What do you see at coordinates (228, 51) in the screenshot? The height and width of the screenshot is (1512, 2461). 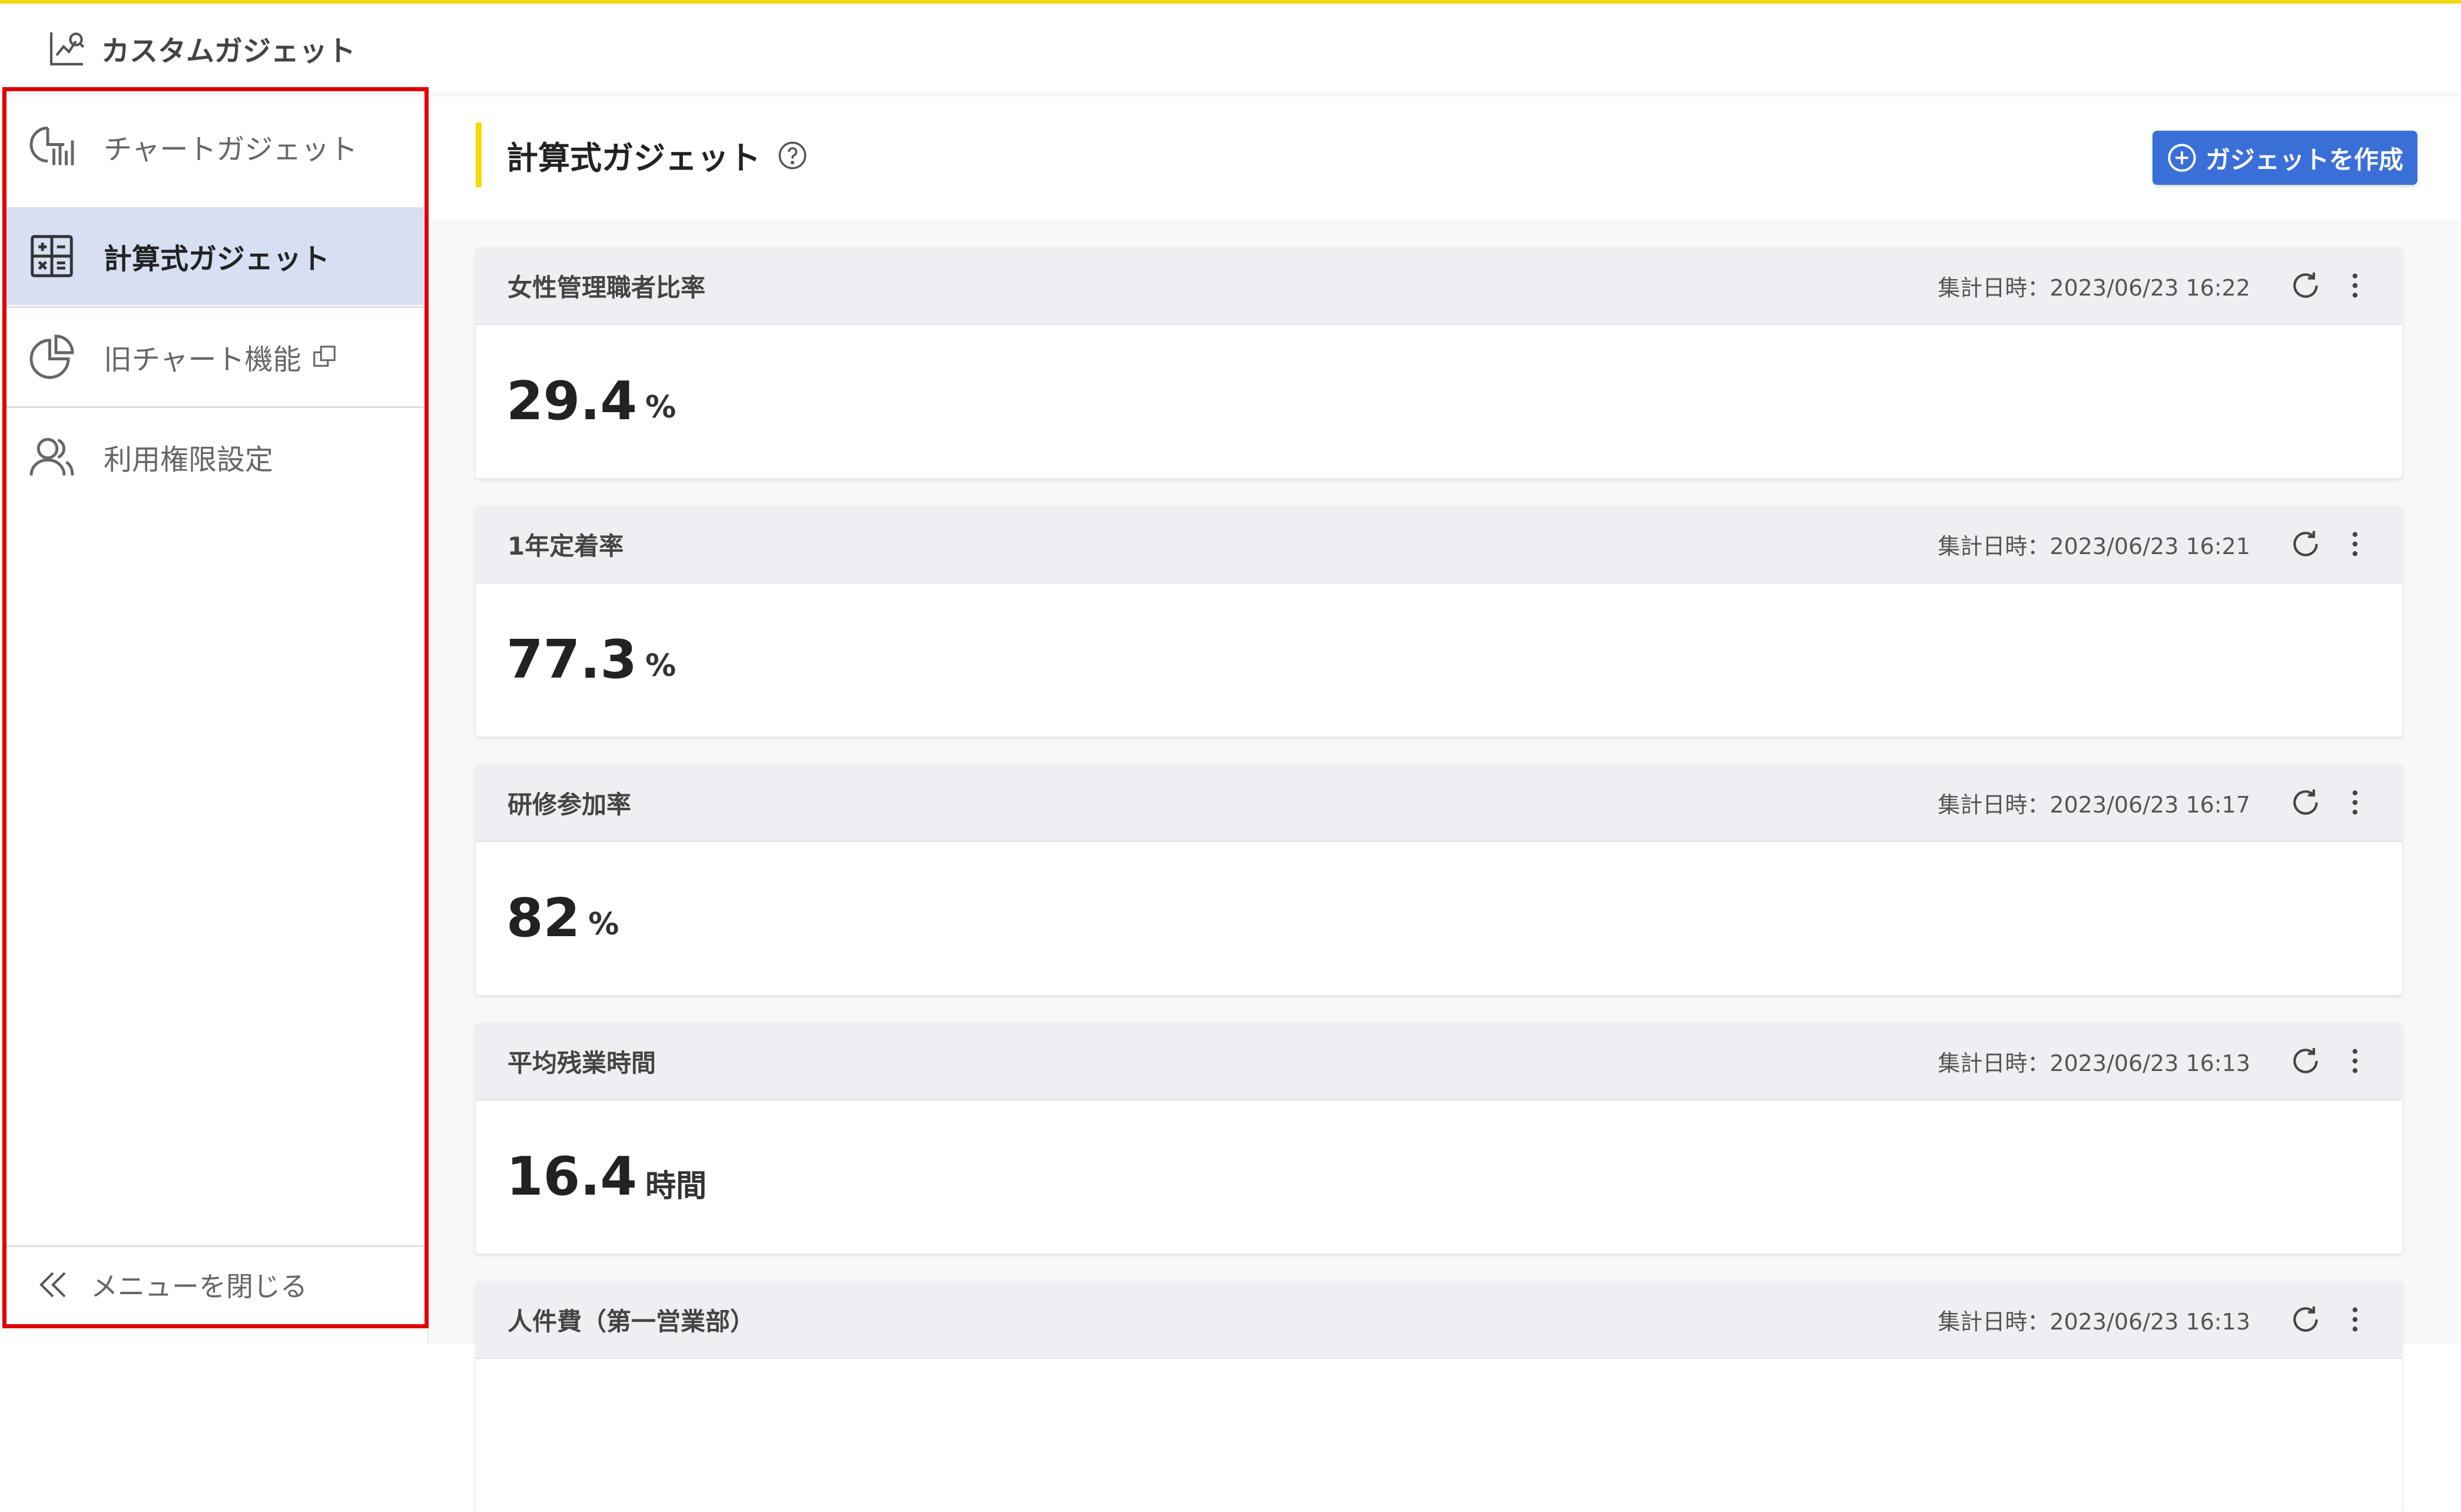 I see `app-title: カスタムガジェット` at bounding box center [228, 51].